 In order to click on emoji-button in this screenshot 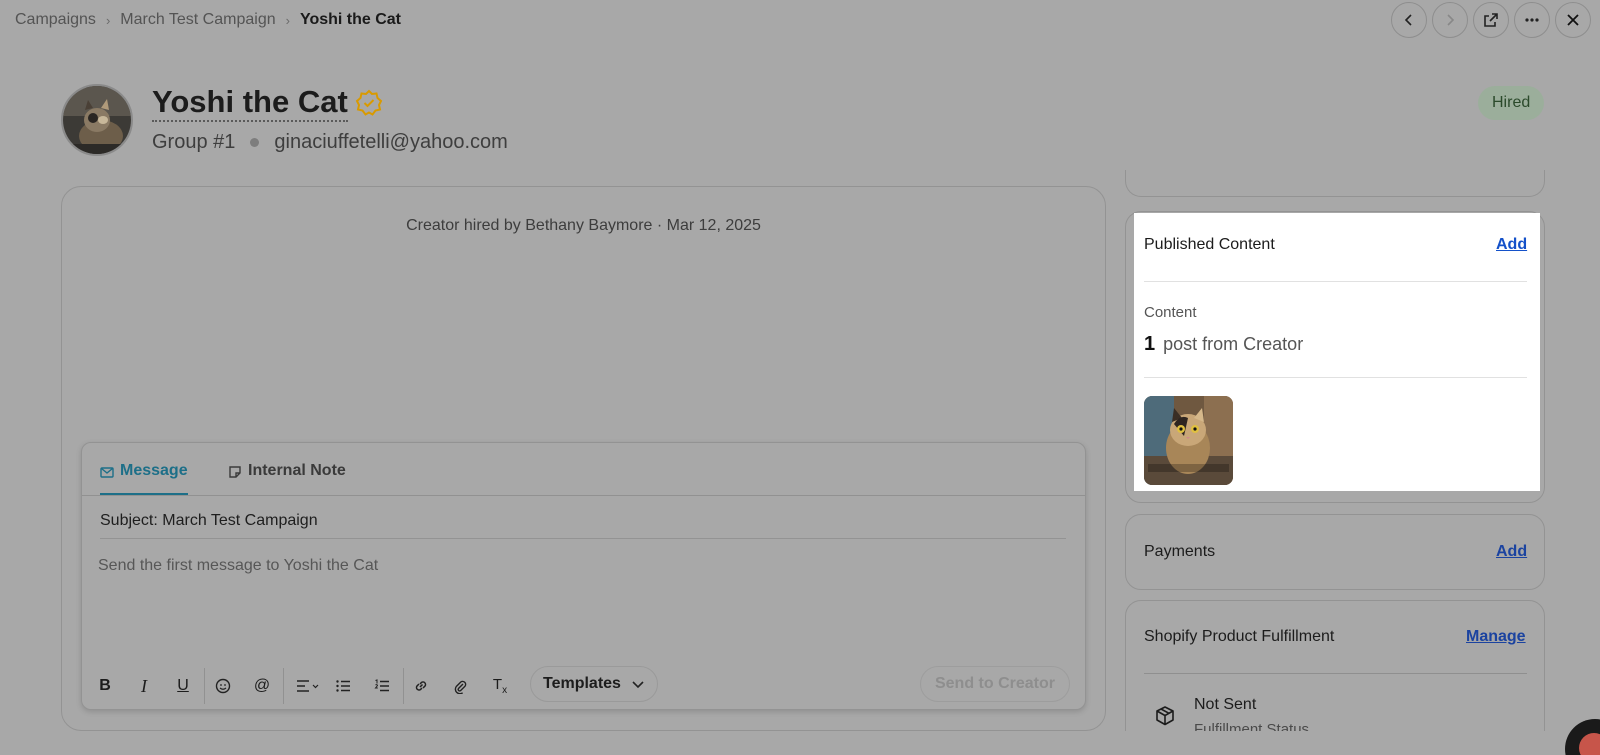, I will do `click(223, 686)`.